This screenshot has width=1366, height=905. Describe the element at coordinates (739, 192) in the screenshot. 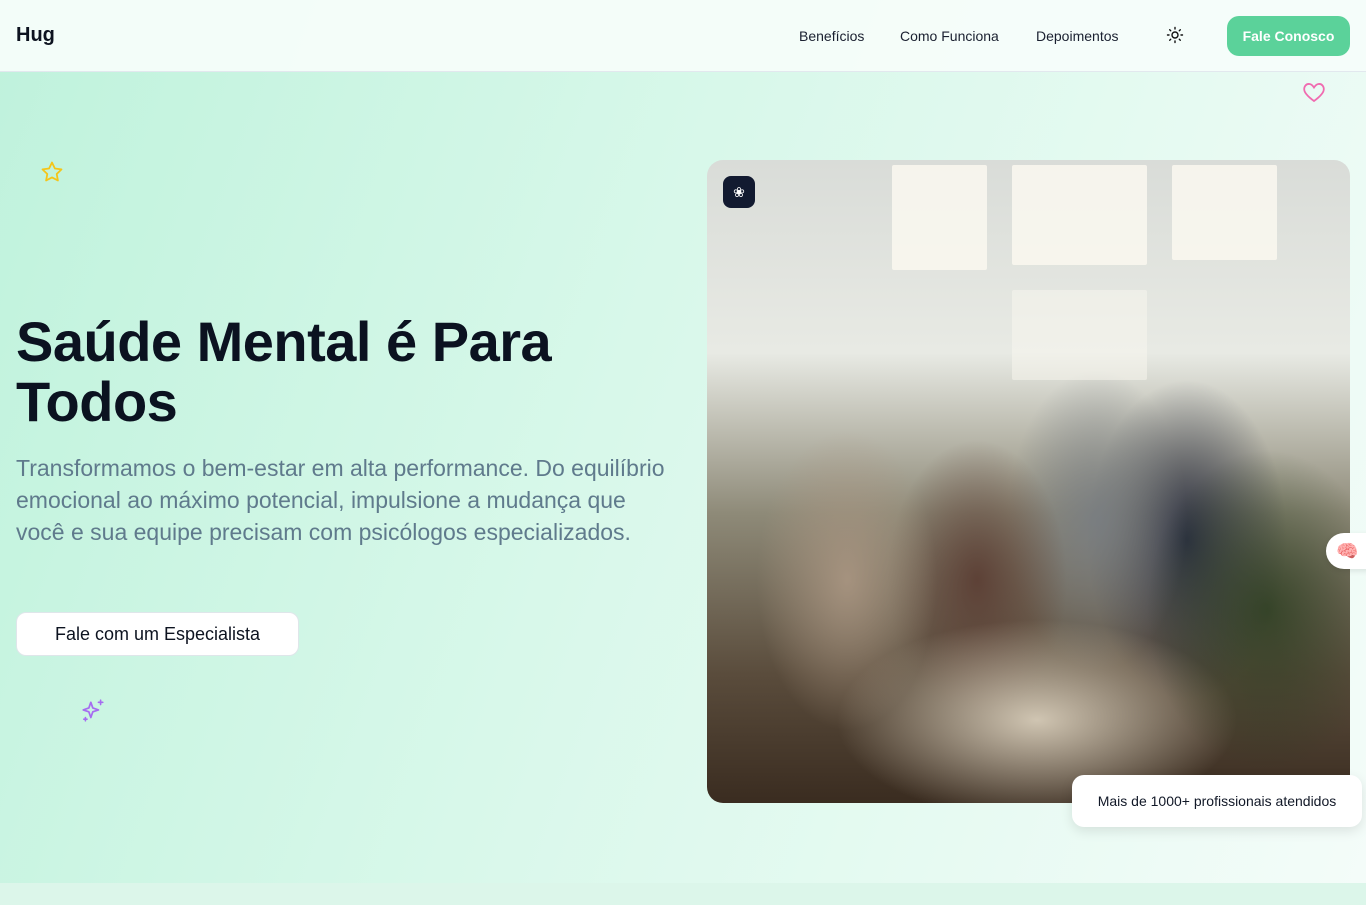

I see `brain-icon: ❀` at that location.